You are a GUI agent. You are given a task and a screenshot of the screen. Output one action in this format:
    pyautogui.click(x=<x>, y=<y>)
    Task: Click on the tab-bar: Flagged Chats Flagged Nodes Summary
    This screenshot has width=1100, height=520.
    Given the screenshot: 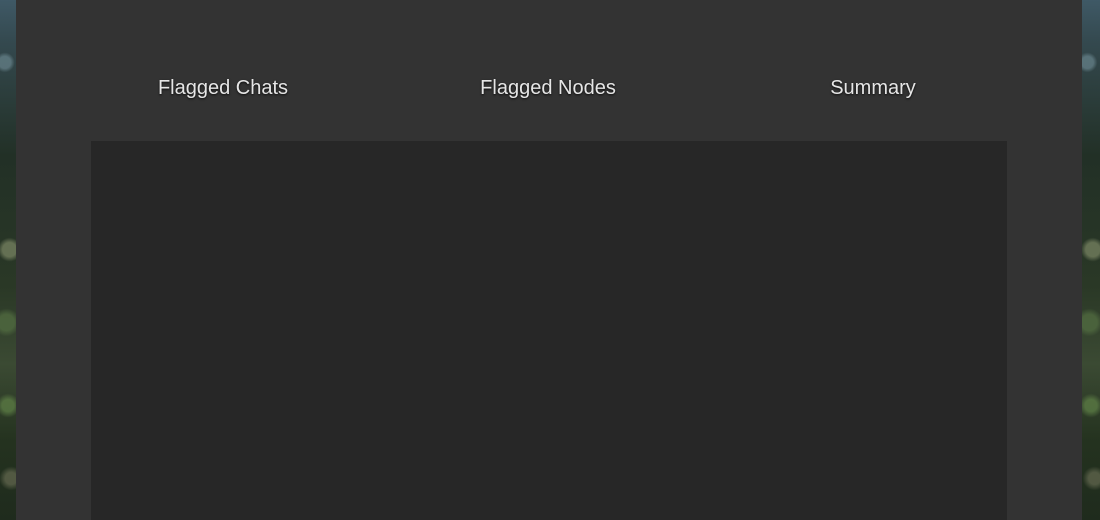 What is the action you would take?
    pyautogui.click(x=549, y=88)
    